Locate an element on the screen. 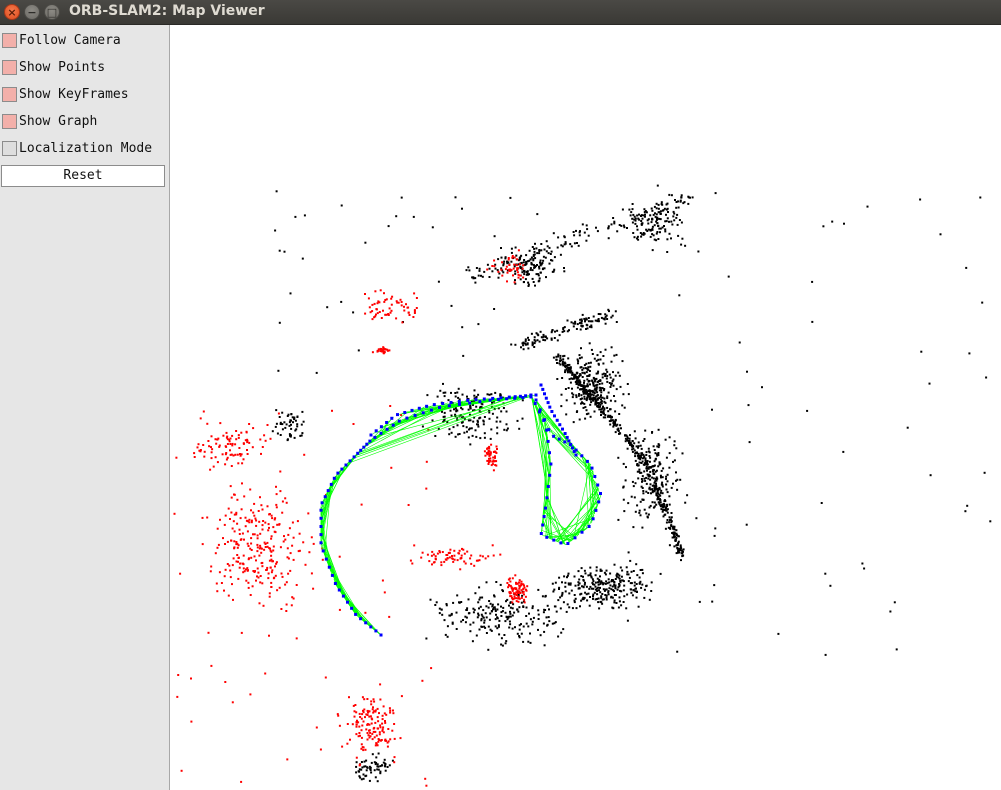 Image resolution: width=1001 pixels, height=790 pixels. title-bar: × − □ ORB-SLAM2: Map Viewer is located at coordinates (500, 12).